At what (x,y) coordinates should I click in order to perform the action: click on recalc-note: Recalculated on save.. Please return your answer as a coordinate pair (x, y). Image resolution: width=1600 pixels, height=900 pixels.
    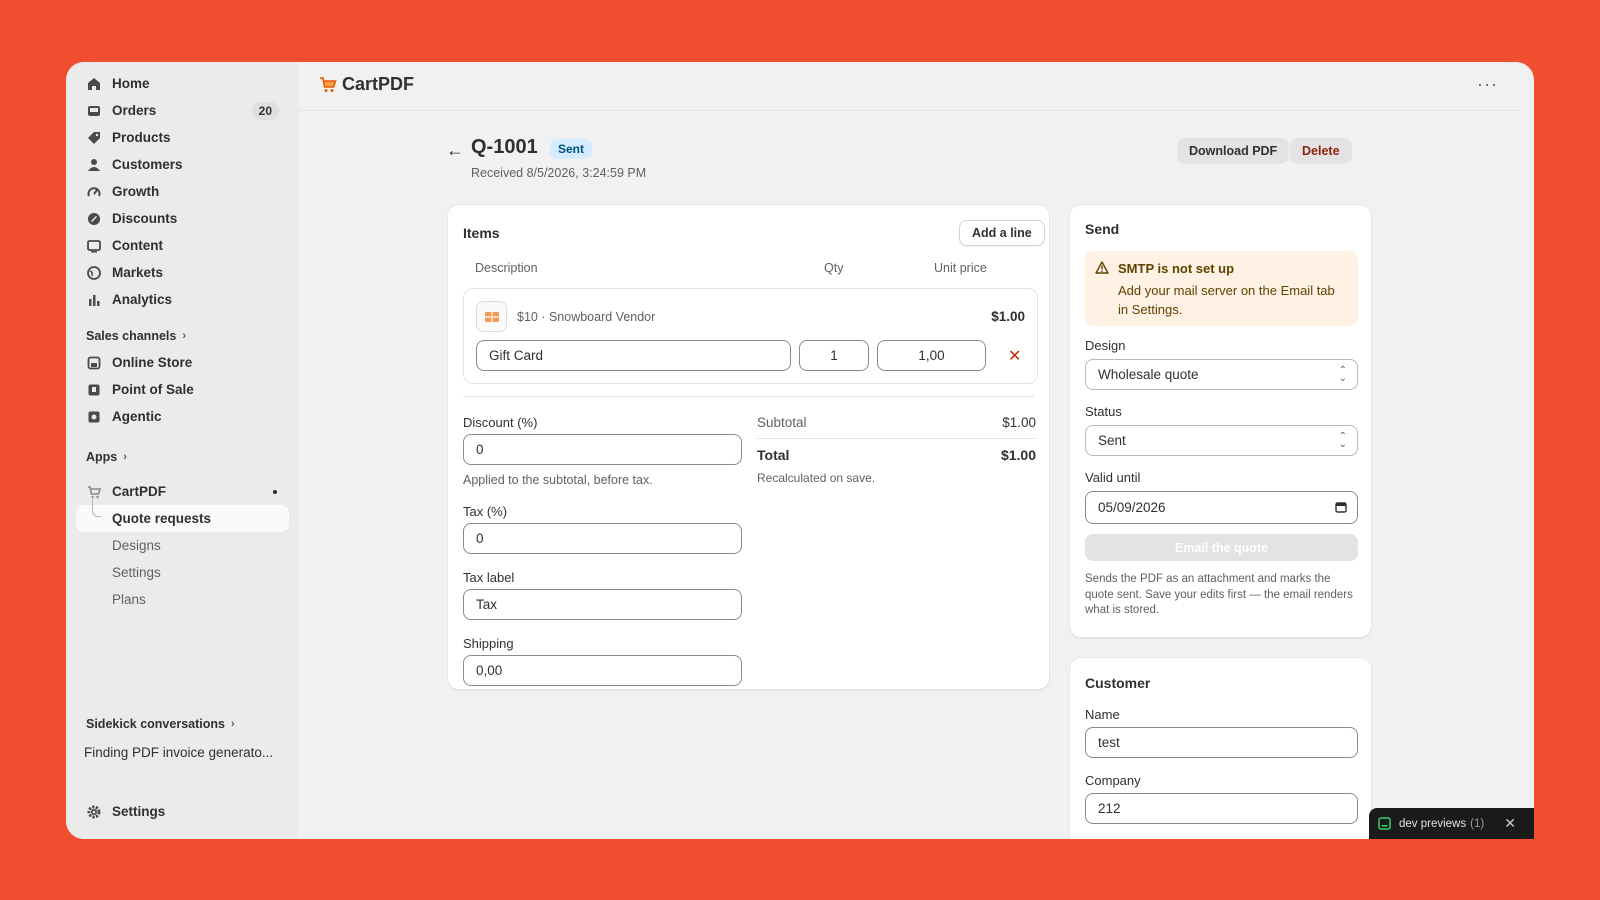
    Looking at the image, I should click on (816, 478).